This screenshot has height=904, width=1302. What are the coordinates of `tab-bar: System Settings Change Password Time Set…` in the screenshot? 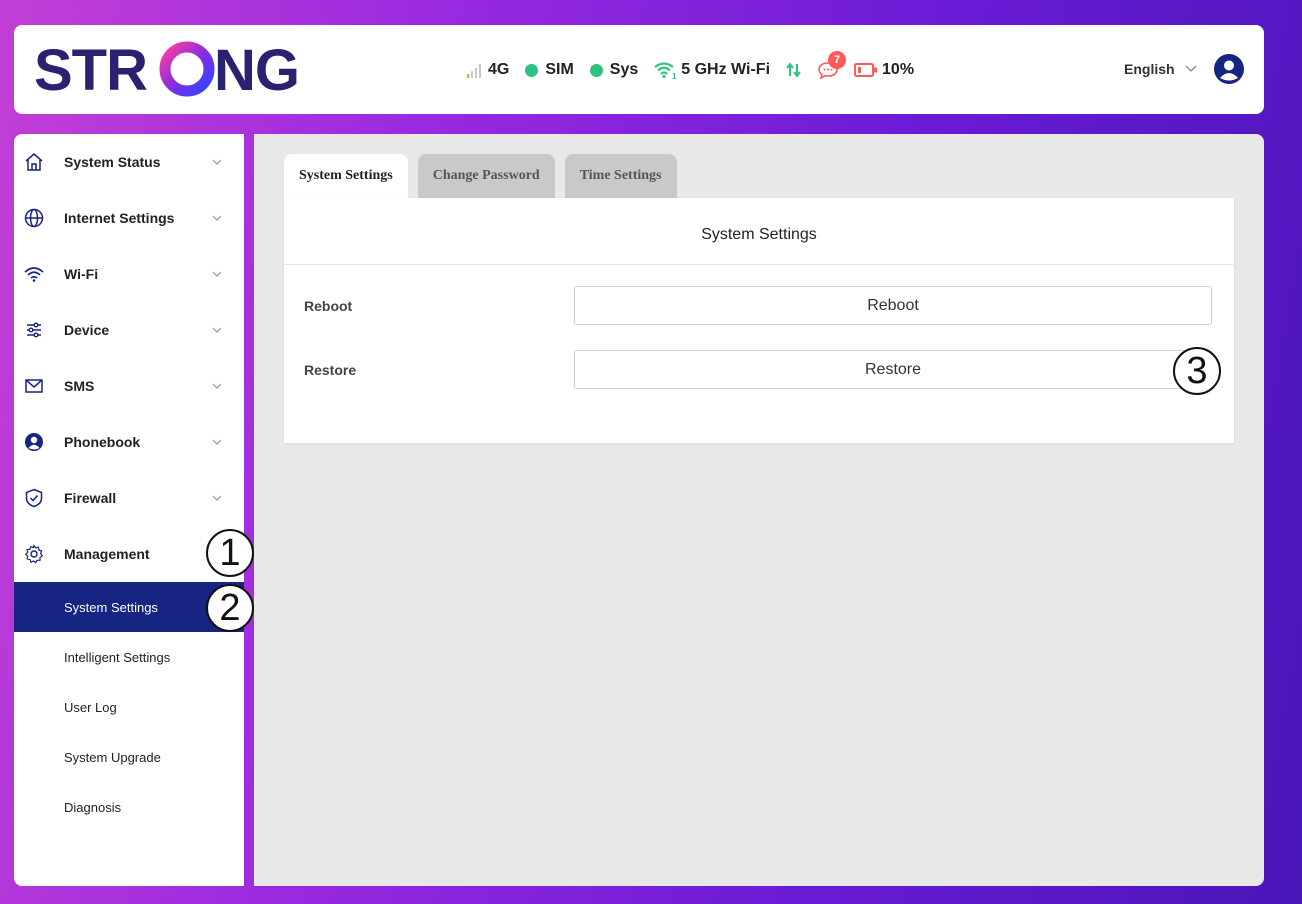 It's located at (485, 176).